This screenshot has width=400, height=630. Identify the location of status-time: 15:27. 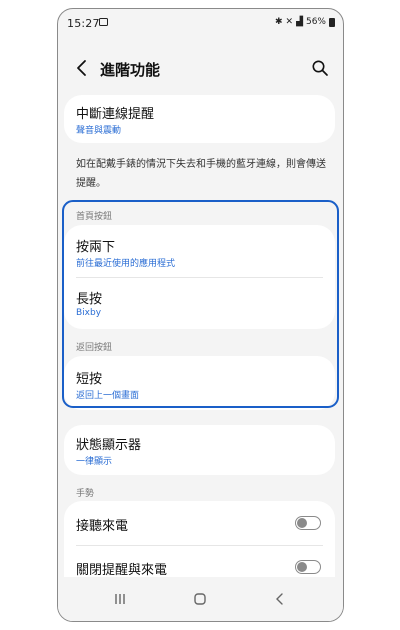
(83, 23).